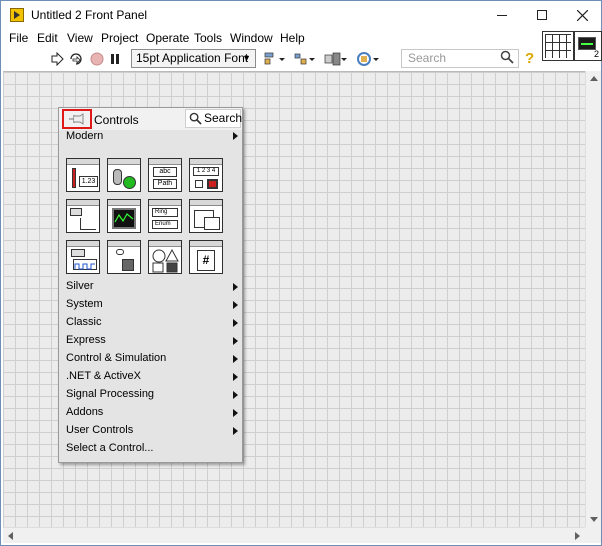 The height and width of the screenshot is (546, 602). I want to click on list-table-tree-tile, so click(83, 216).